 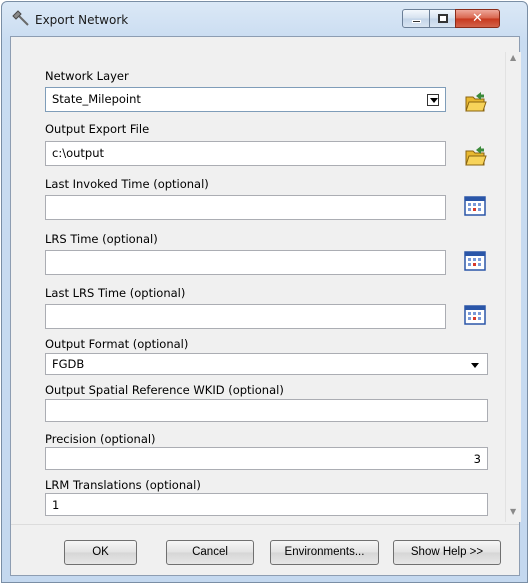 I want to click on close-icon: ✕, so click(x=477, y=18).